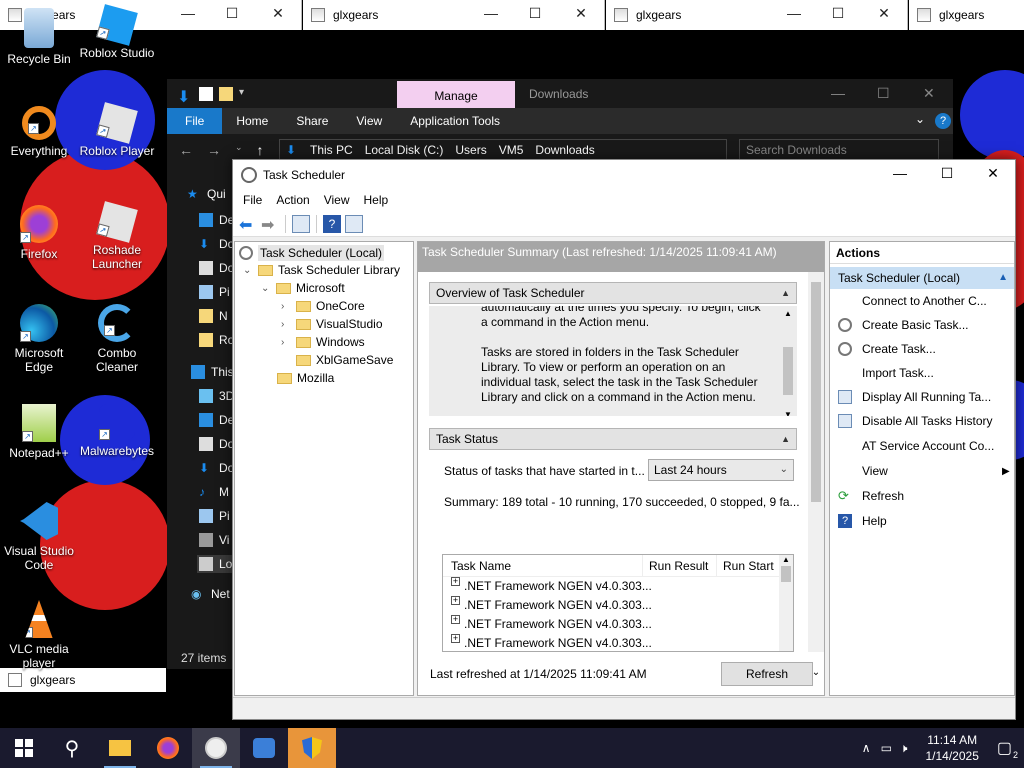  I want to click on nav-item: Lo, so click(216, 564).